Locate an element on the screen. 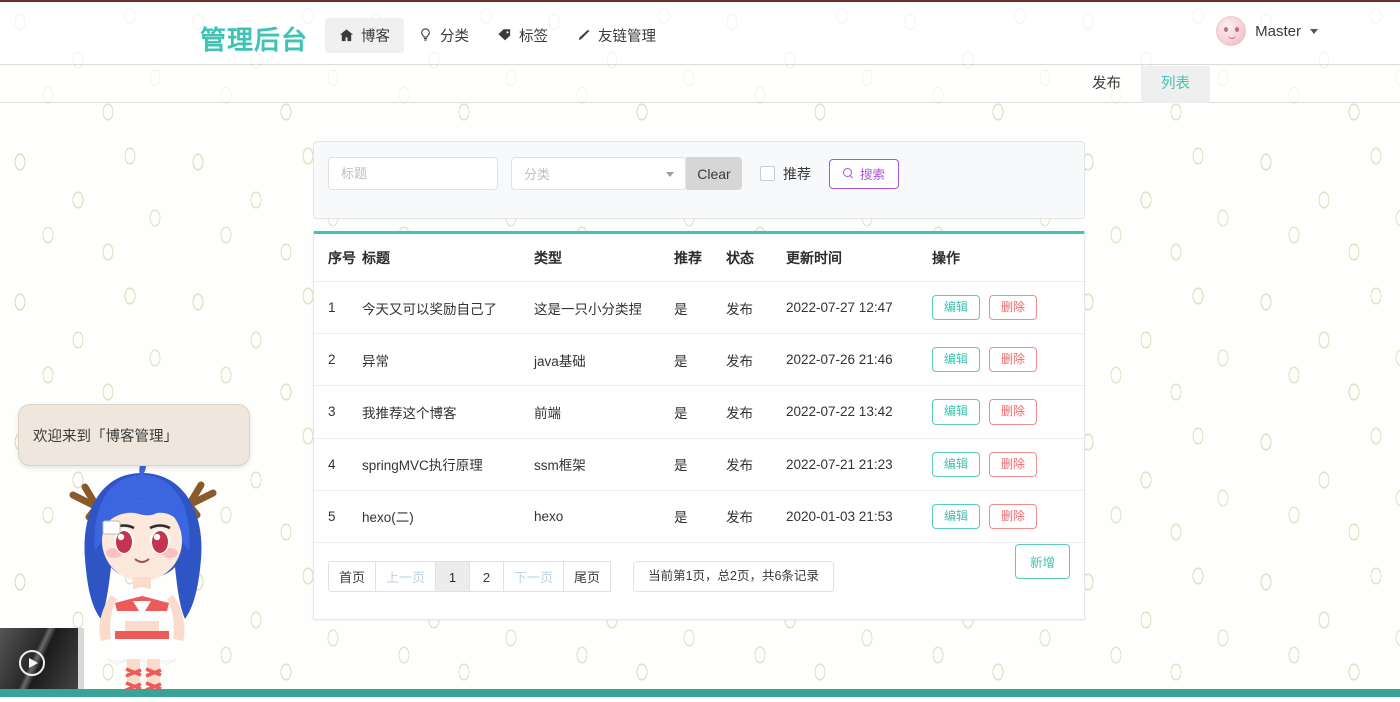 The height and width of the screenshot is (702, 1400). play-icon is located at coordinates (32, 663).